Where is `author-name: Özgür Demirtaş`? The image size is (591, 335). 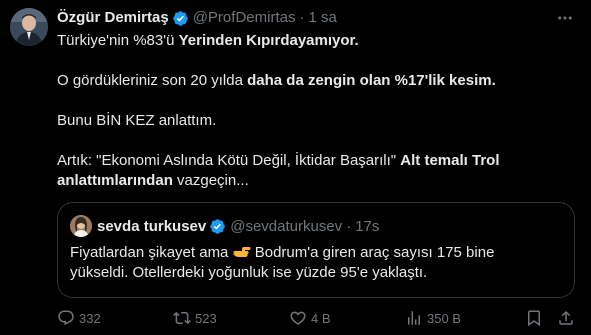
author-name: Özgür Demirtaş is located at coordinates (113, 18).